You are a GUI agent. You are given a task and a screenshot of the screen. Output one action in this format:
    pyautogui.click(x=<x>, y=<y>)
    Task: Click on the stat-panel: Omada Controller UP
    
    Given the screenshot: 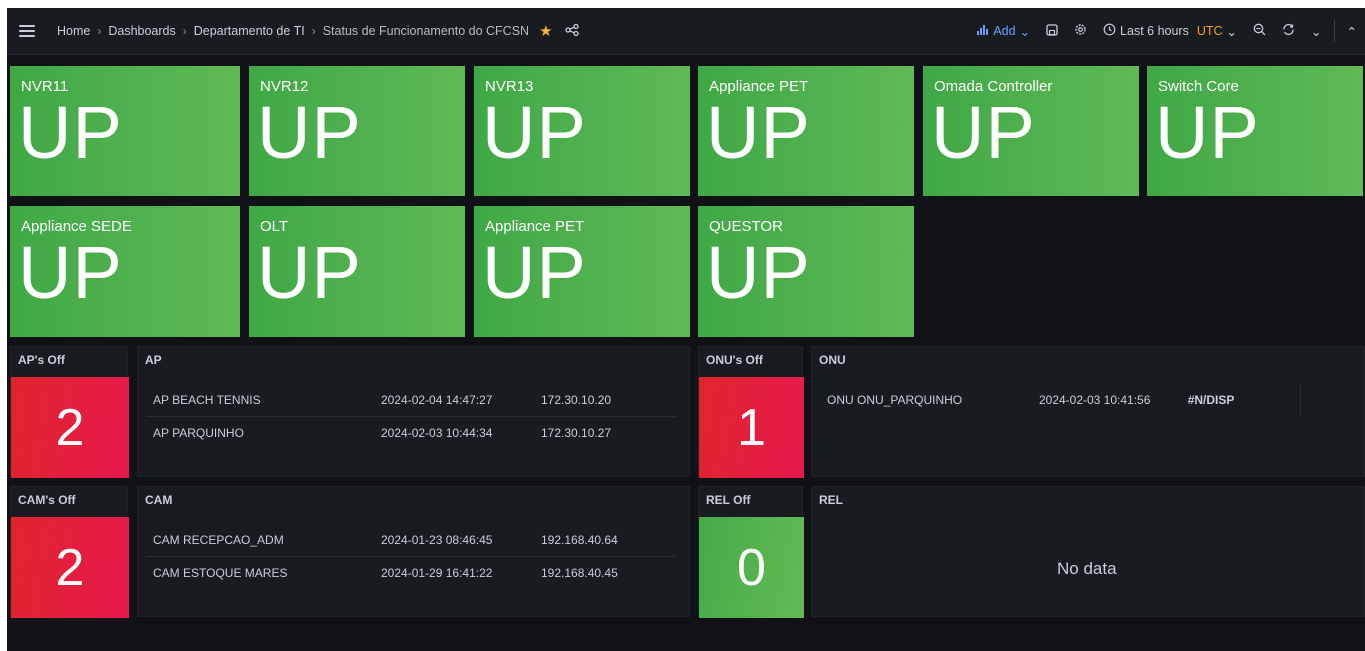 What is the action you would take?
    pyautogui.click(x=1031, y=131)
    